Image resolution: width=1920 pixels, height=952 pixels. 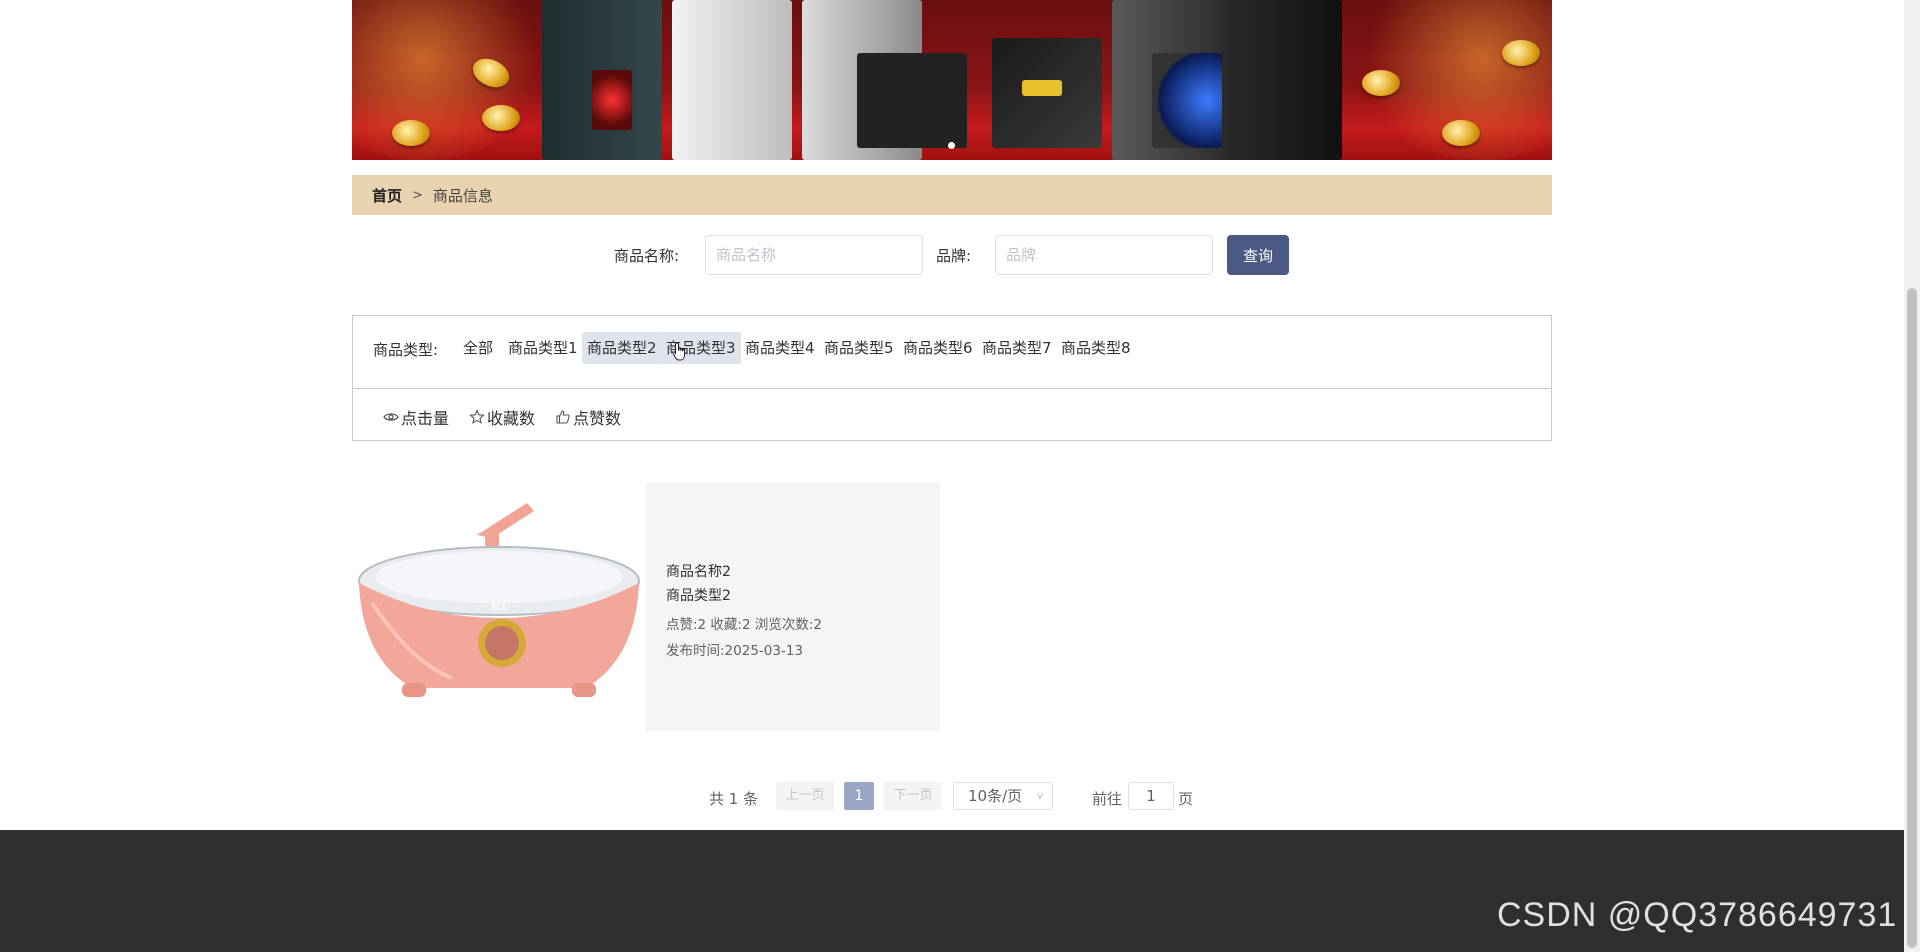 I want to click on goto-page-suffix: 页, so click(x=1186, y=799).